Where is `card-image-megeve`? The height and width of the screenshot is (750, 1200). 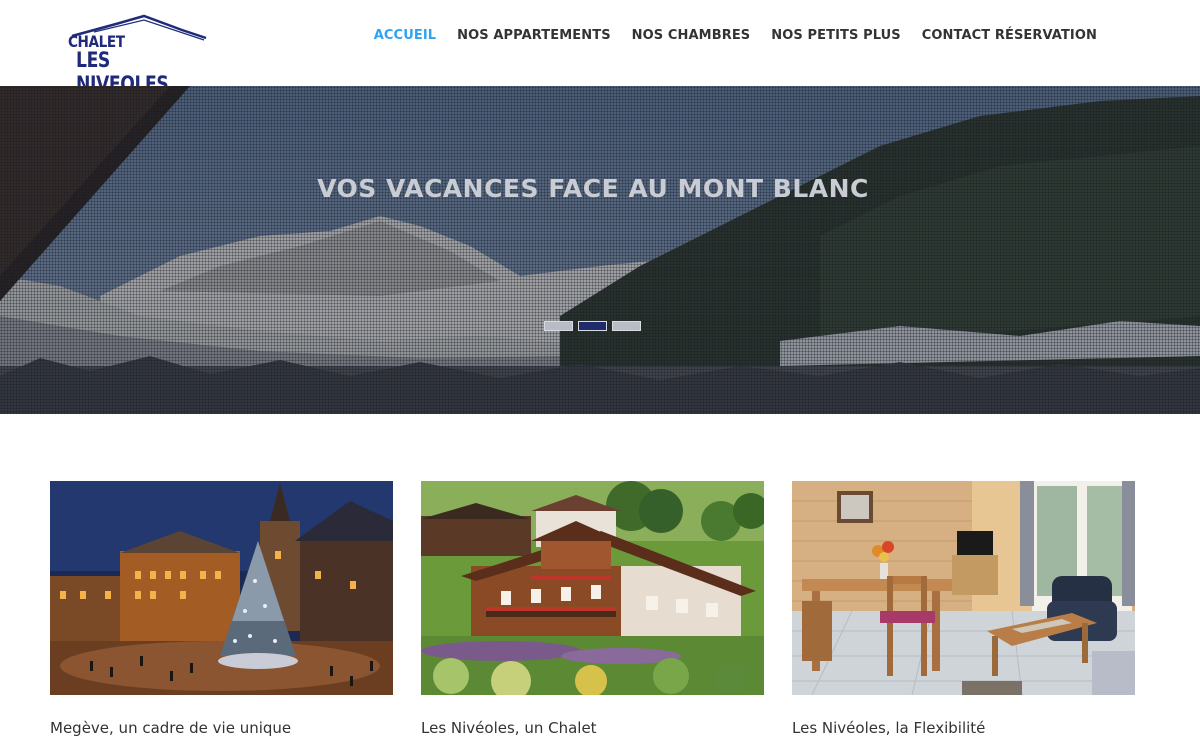 card-image-megeve is located at coordinates (221, 588).